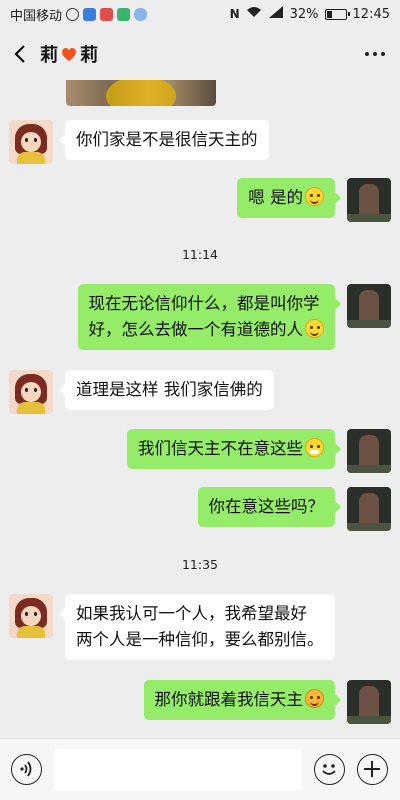  What do you see at coordinates (166, 390) in the screenshot?
I see `message-bubble: 道理是这样 我们家信佛的` at bounding box center [166, 390].